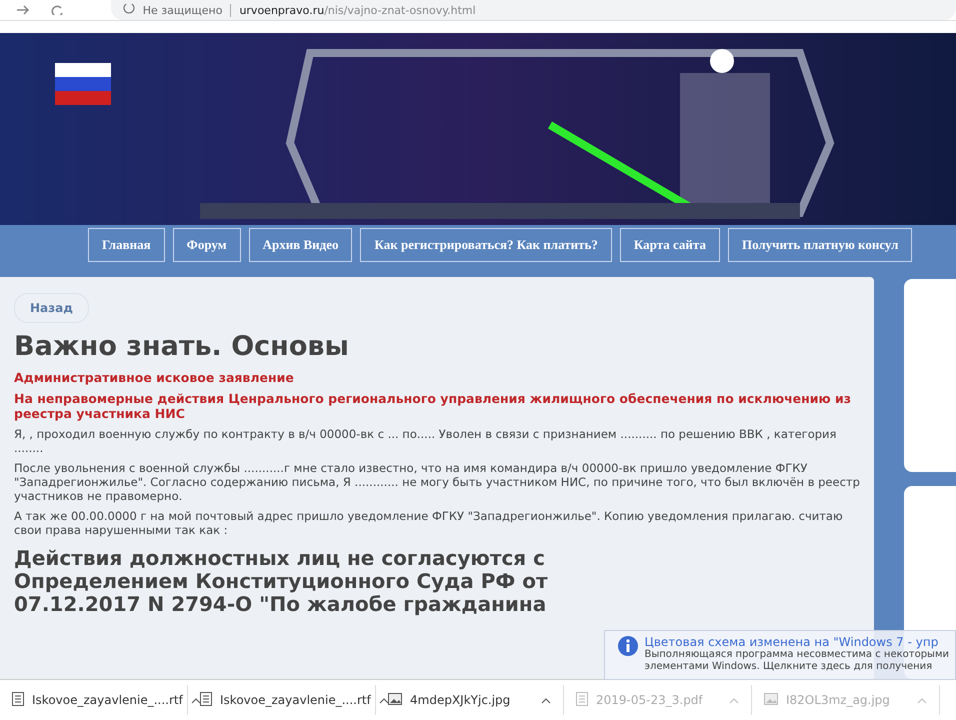 This screenshot has height=720, width=956. I want to click on section-heading: Действия должностных лиц не согласуются с Определением Конституционного Суда РФ от 07.12.2017 N 2794-О "По жалобе гражданина, so click(281, 581).